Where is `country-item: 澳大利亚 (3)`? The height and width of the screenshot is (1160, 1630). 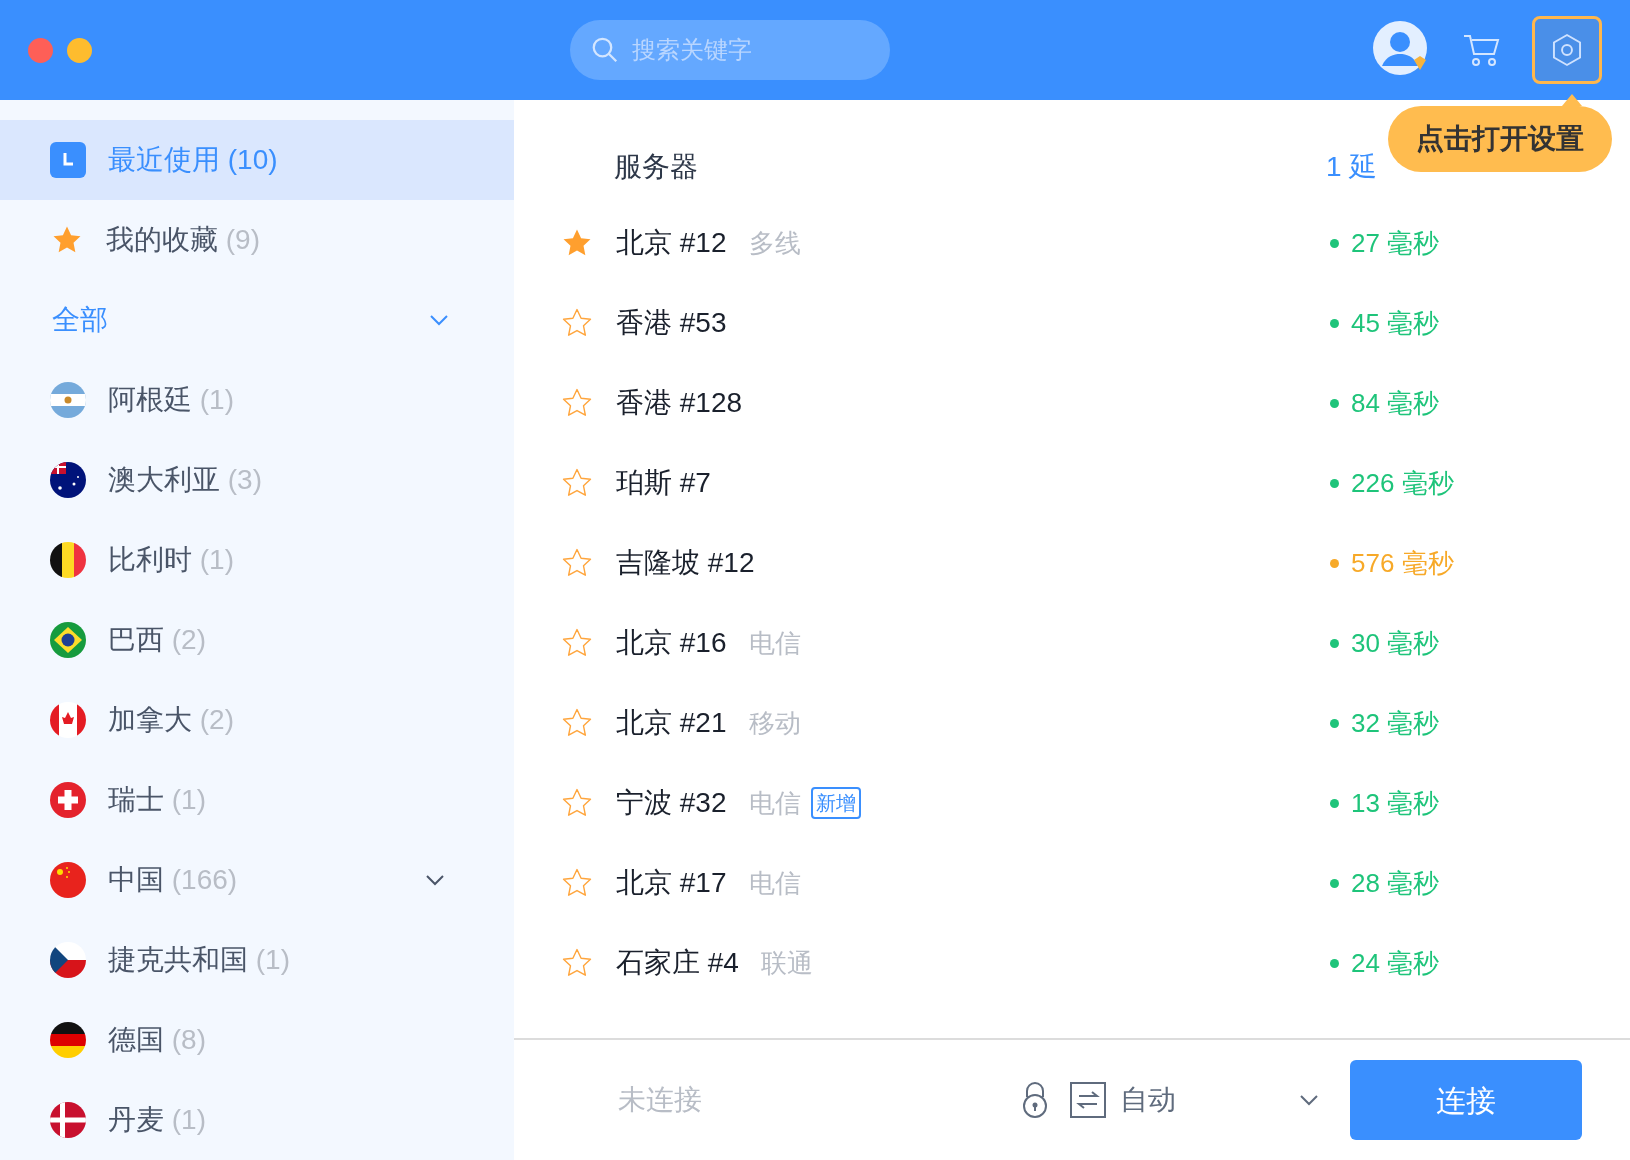
country-item: 澳大利亚 (3) is located at coordinates (257, 480).